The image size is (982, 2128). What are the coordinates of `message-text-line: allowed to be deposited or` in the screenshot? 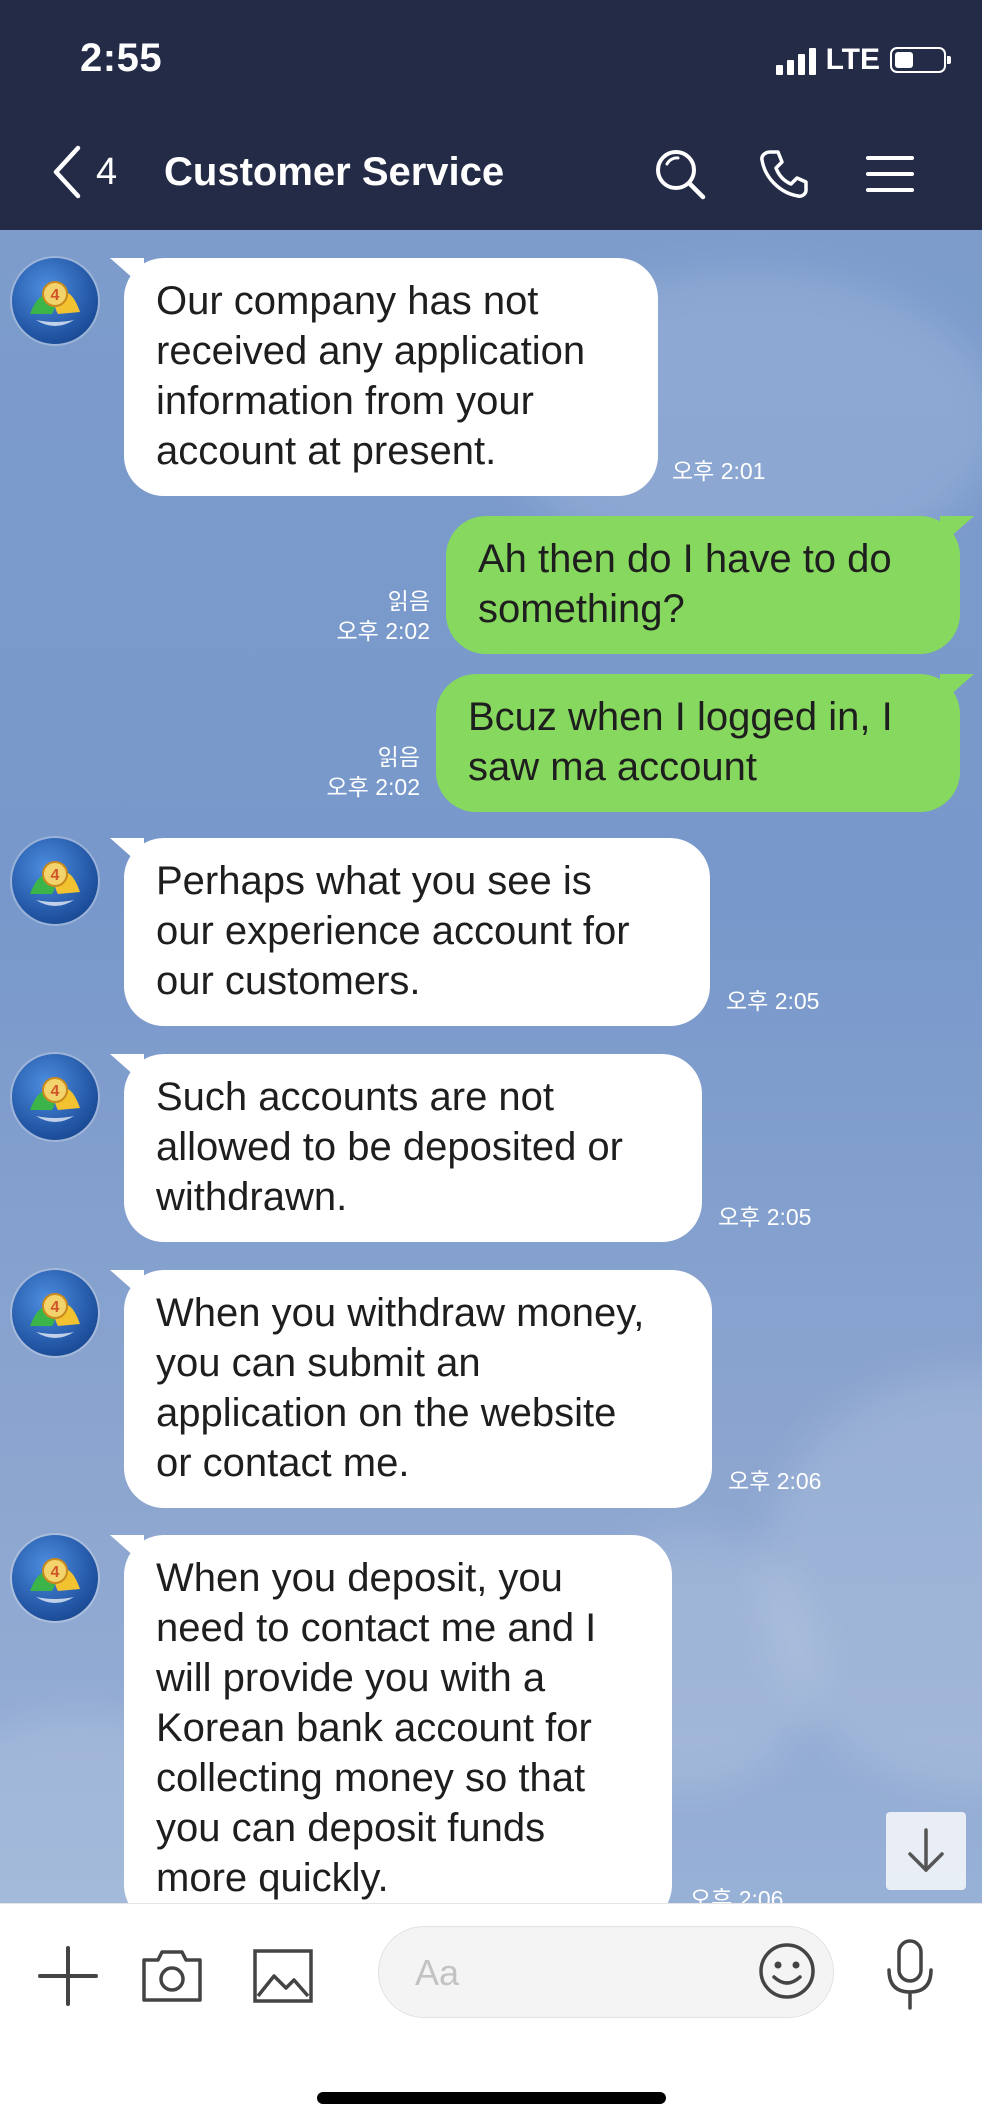 It's located at (389, 1147).